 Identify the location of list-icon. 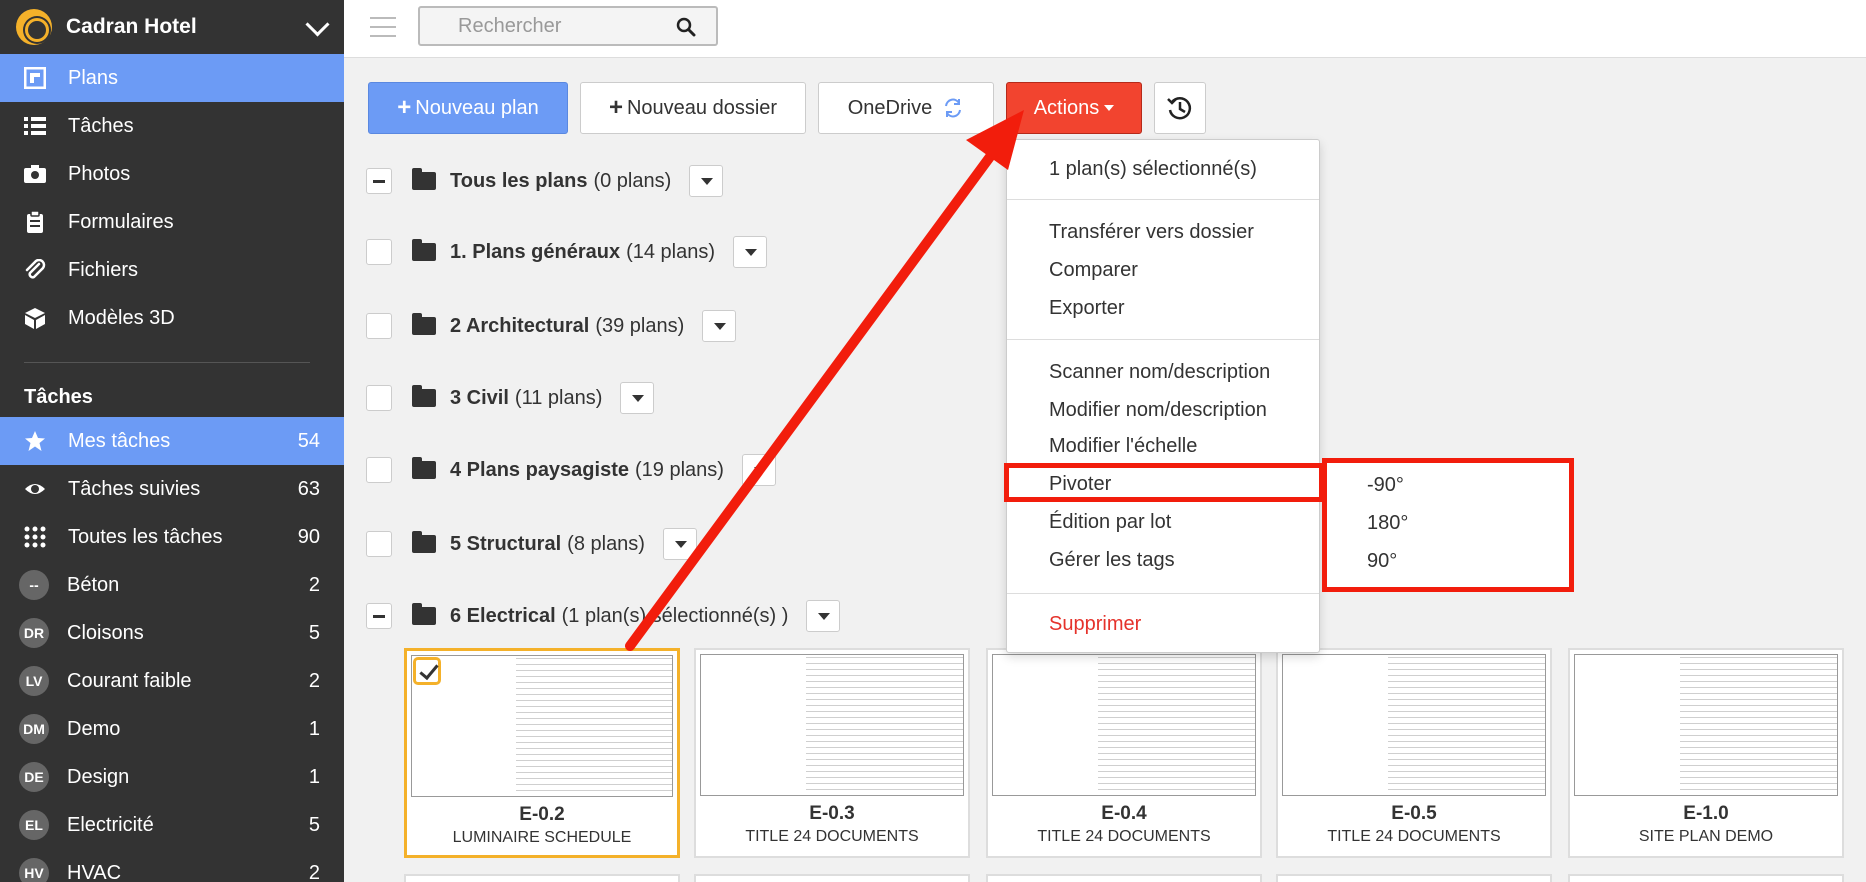
(35, 126).